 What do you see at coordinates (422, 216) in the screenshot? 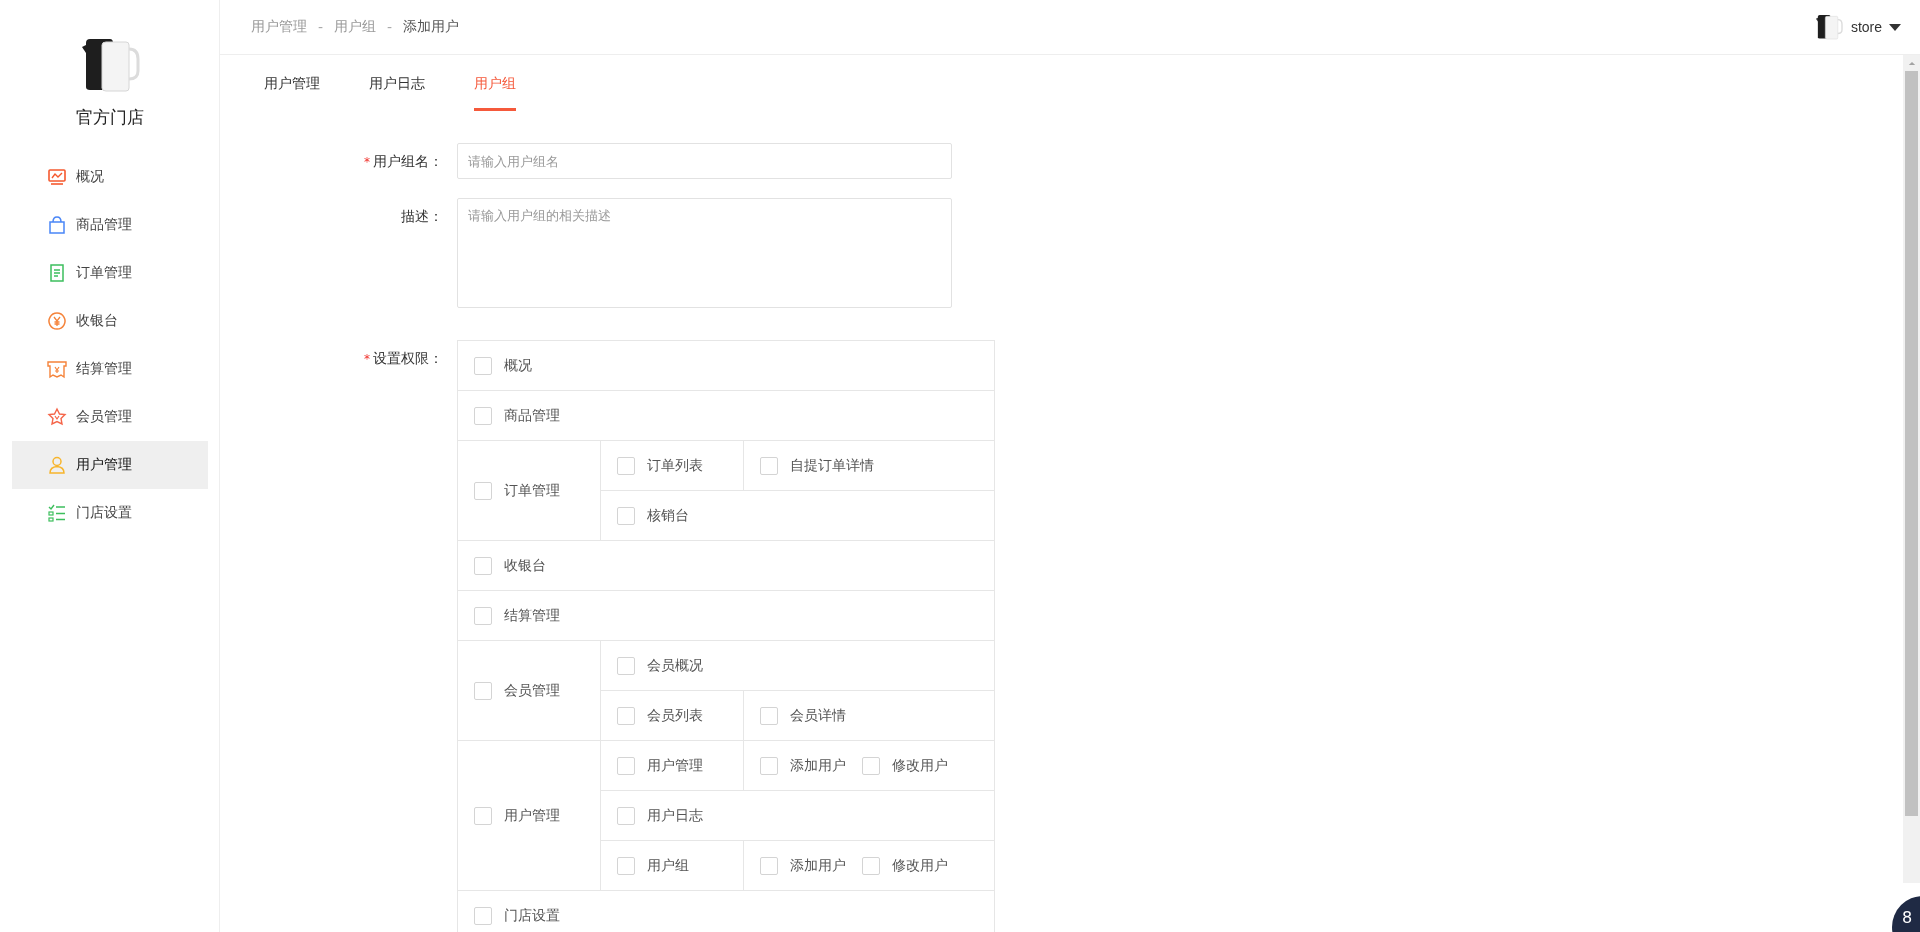
I see `field-label: 描述：` at bounding box center [422, 216].